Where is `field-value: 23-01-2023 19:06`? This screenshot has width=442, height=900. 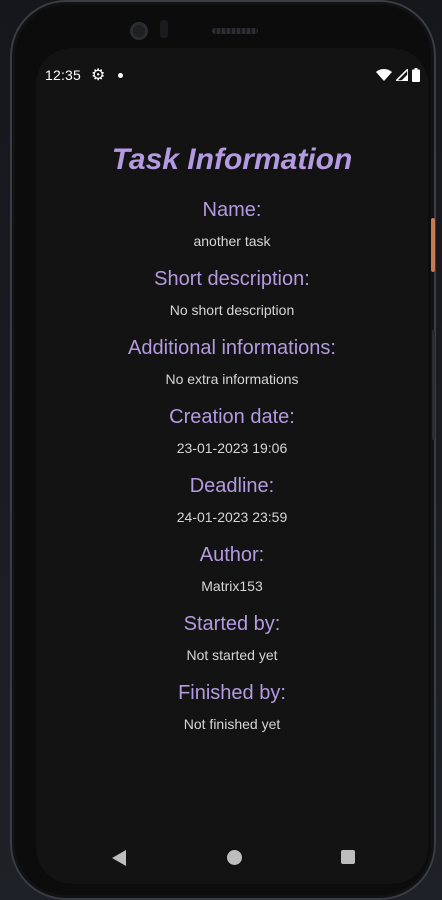 field-value: 23-01-2023 19:06 is located at coordinates (232, 448).